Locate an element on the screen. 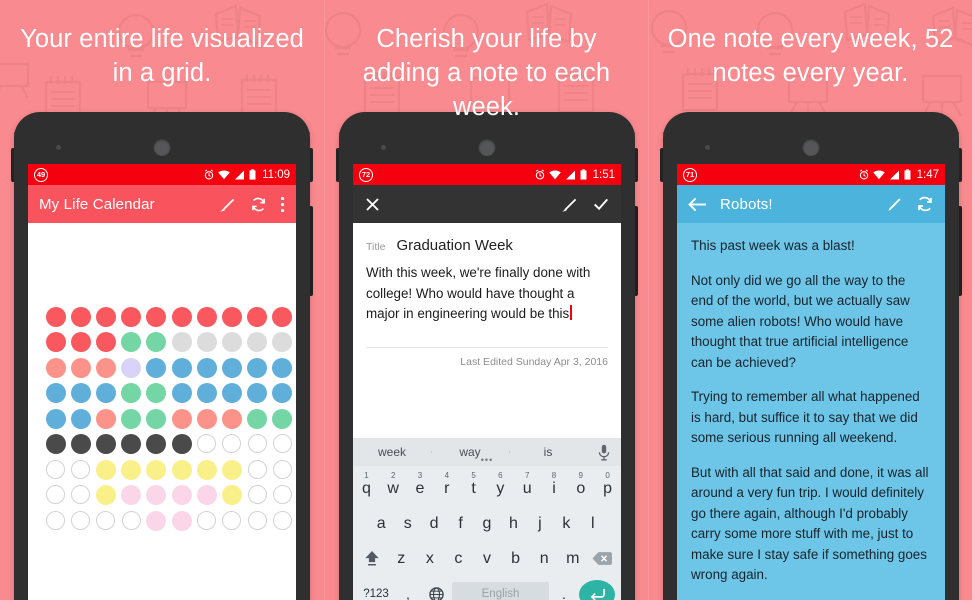  keyboard-row-qwerty: 1q2w3e4r5t6y7u8i9o0p is located at coordinates (487, 486).